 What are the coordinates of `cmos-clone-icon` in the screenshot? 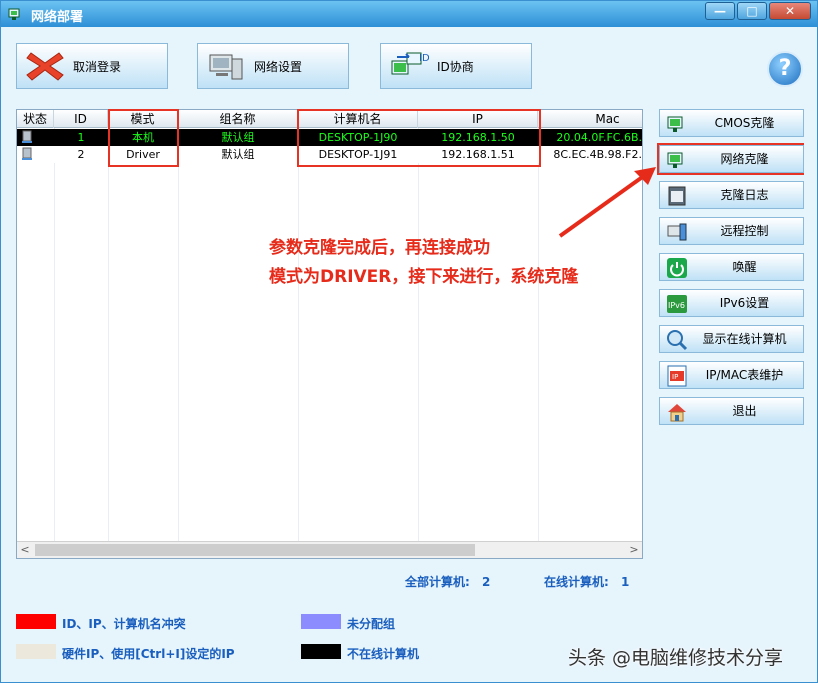 It's located at (675, 124).